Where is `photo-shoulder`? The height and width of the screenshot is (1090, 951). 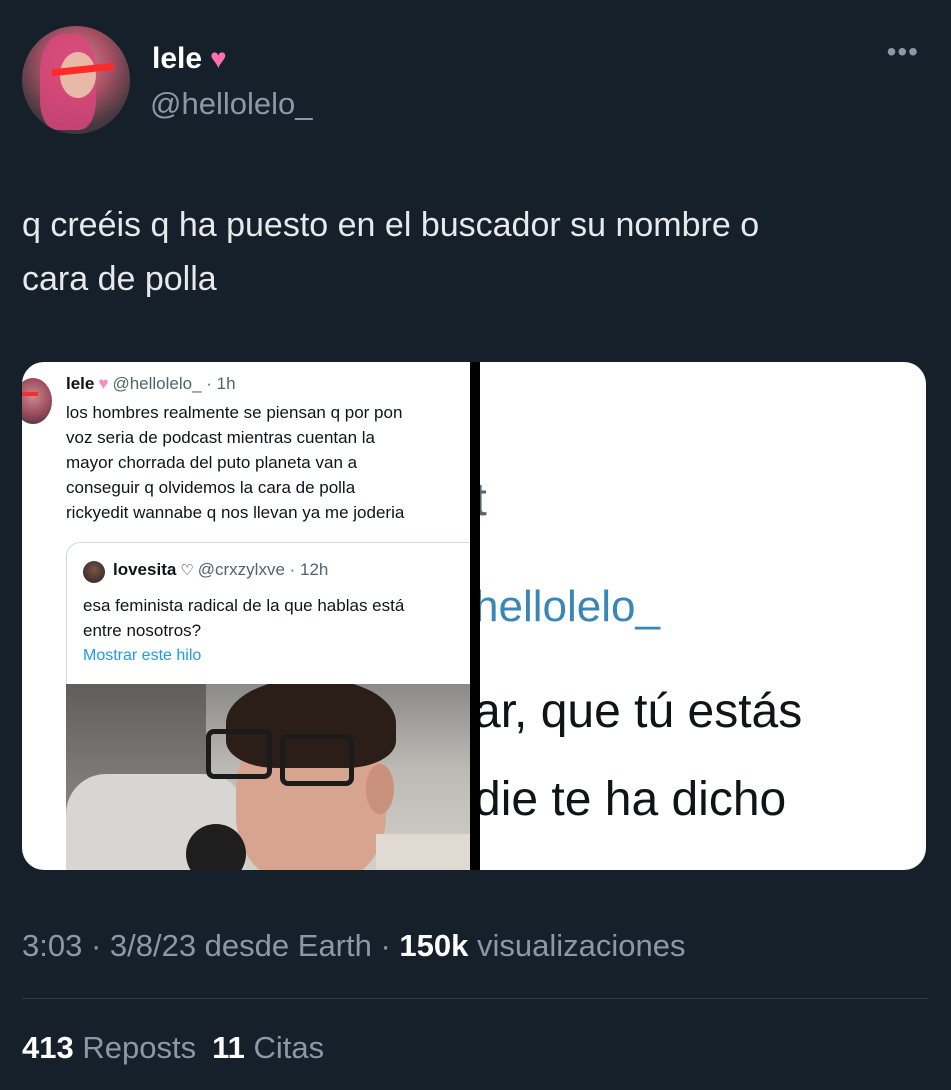
photo-shoulder is located at coordinates (423, 852).